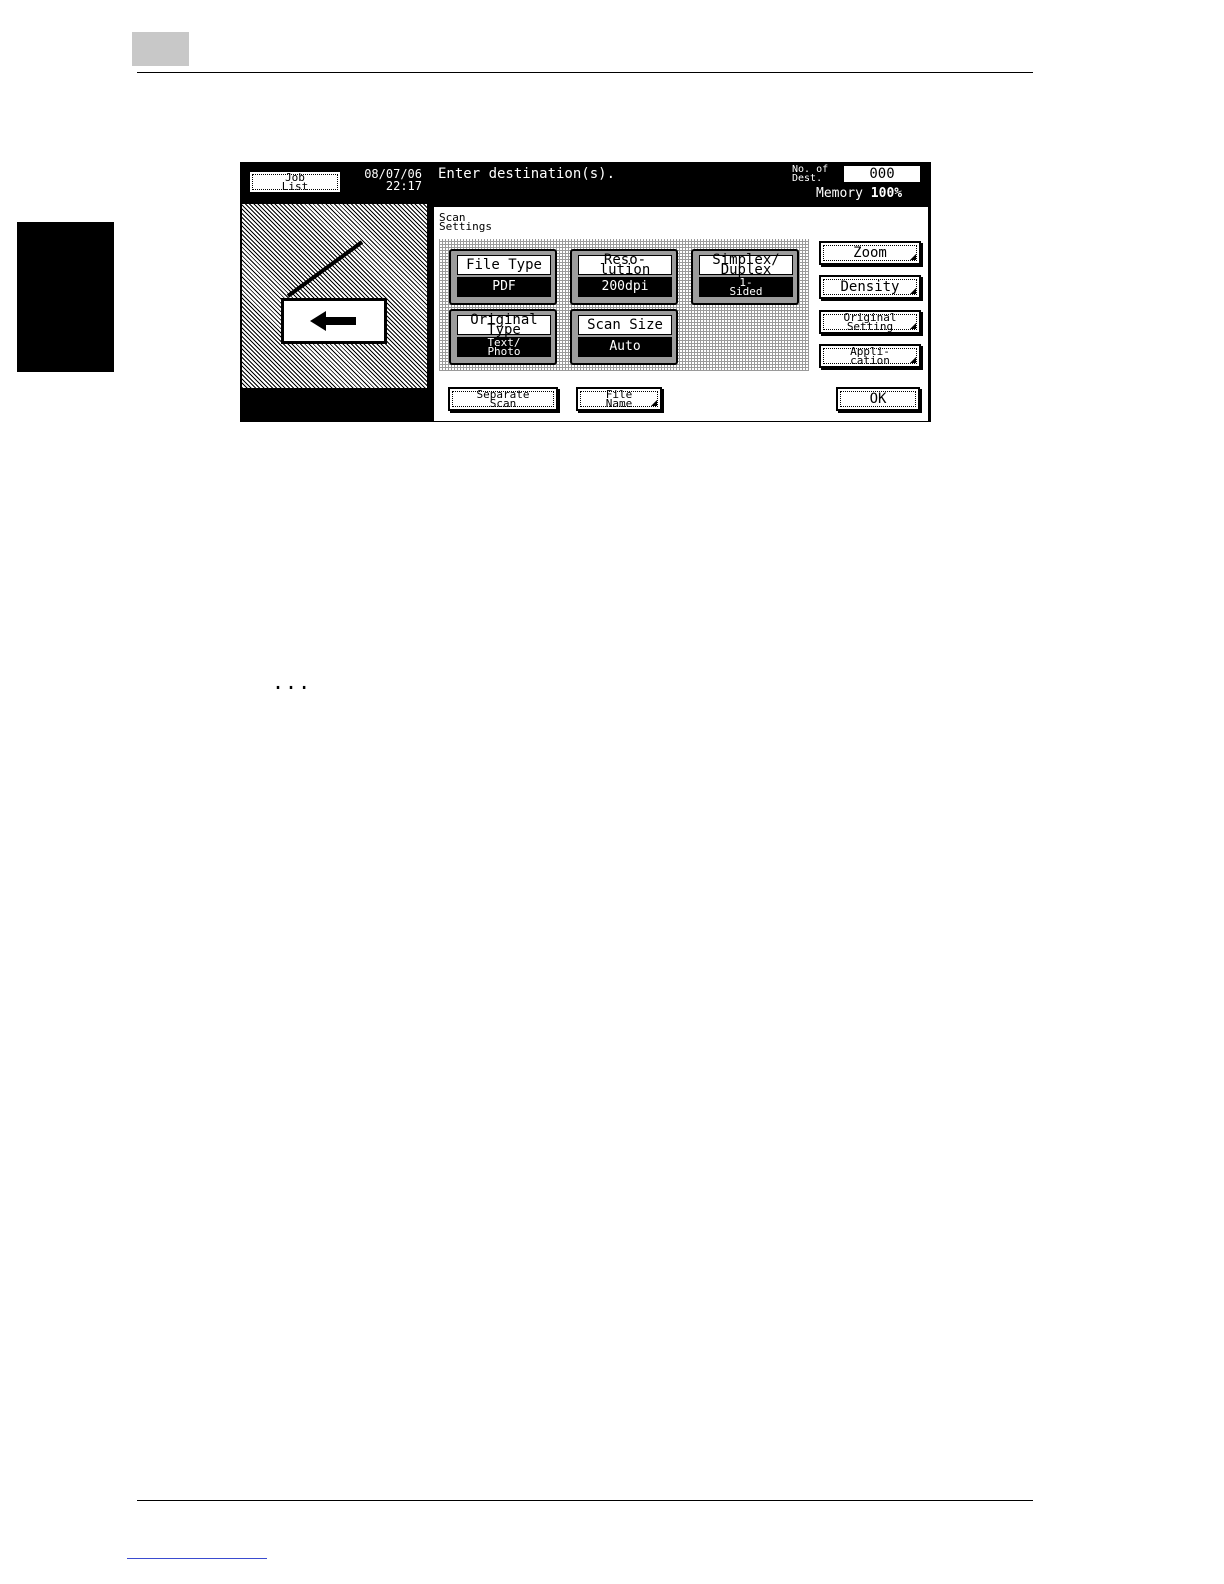  I want to click on memory-value: 100%, so click(886, 193).